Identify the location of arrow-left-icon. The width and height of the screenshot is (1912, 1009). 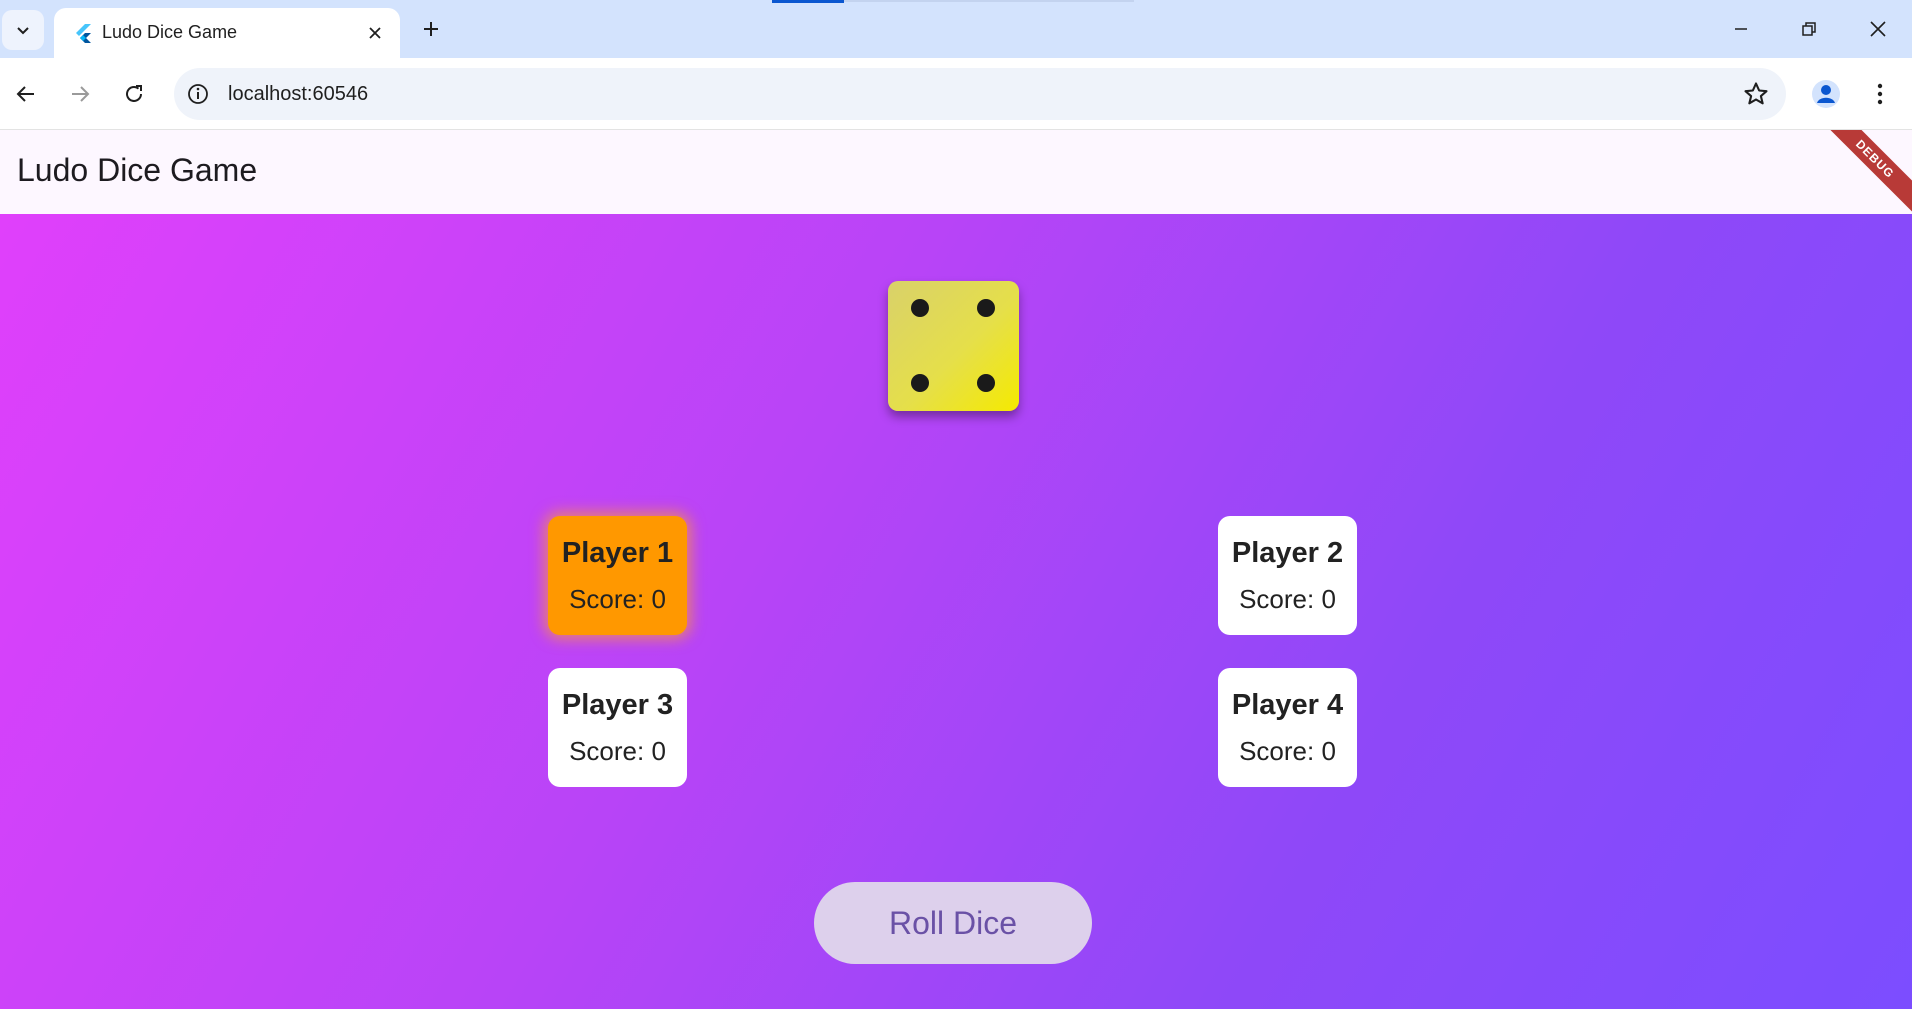
(25, 94).